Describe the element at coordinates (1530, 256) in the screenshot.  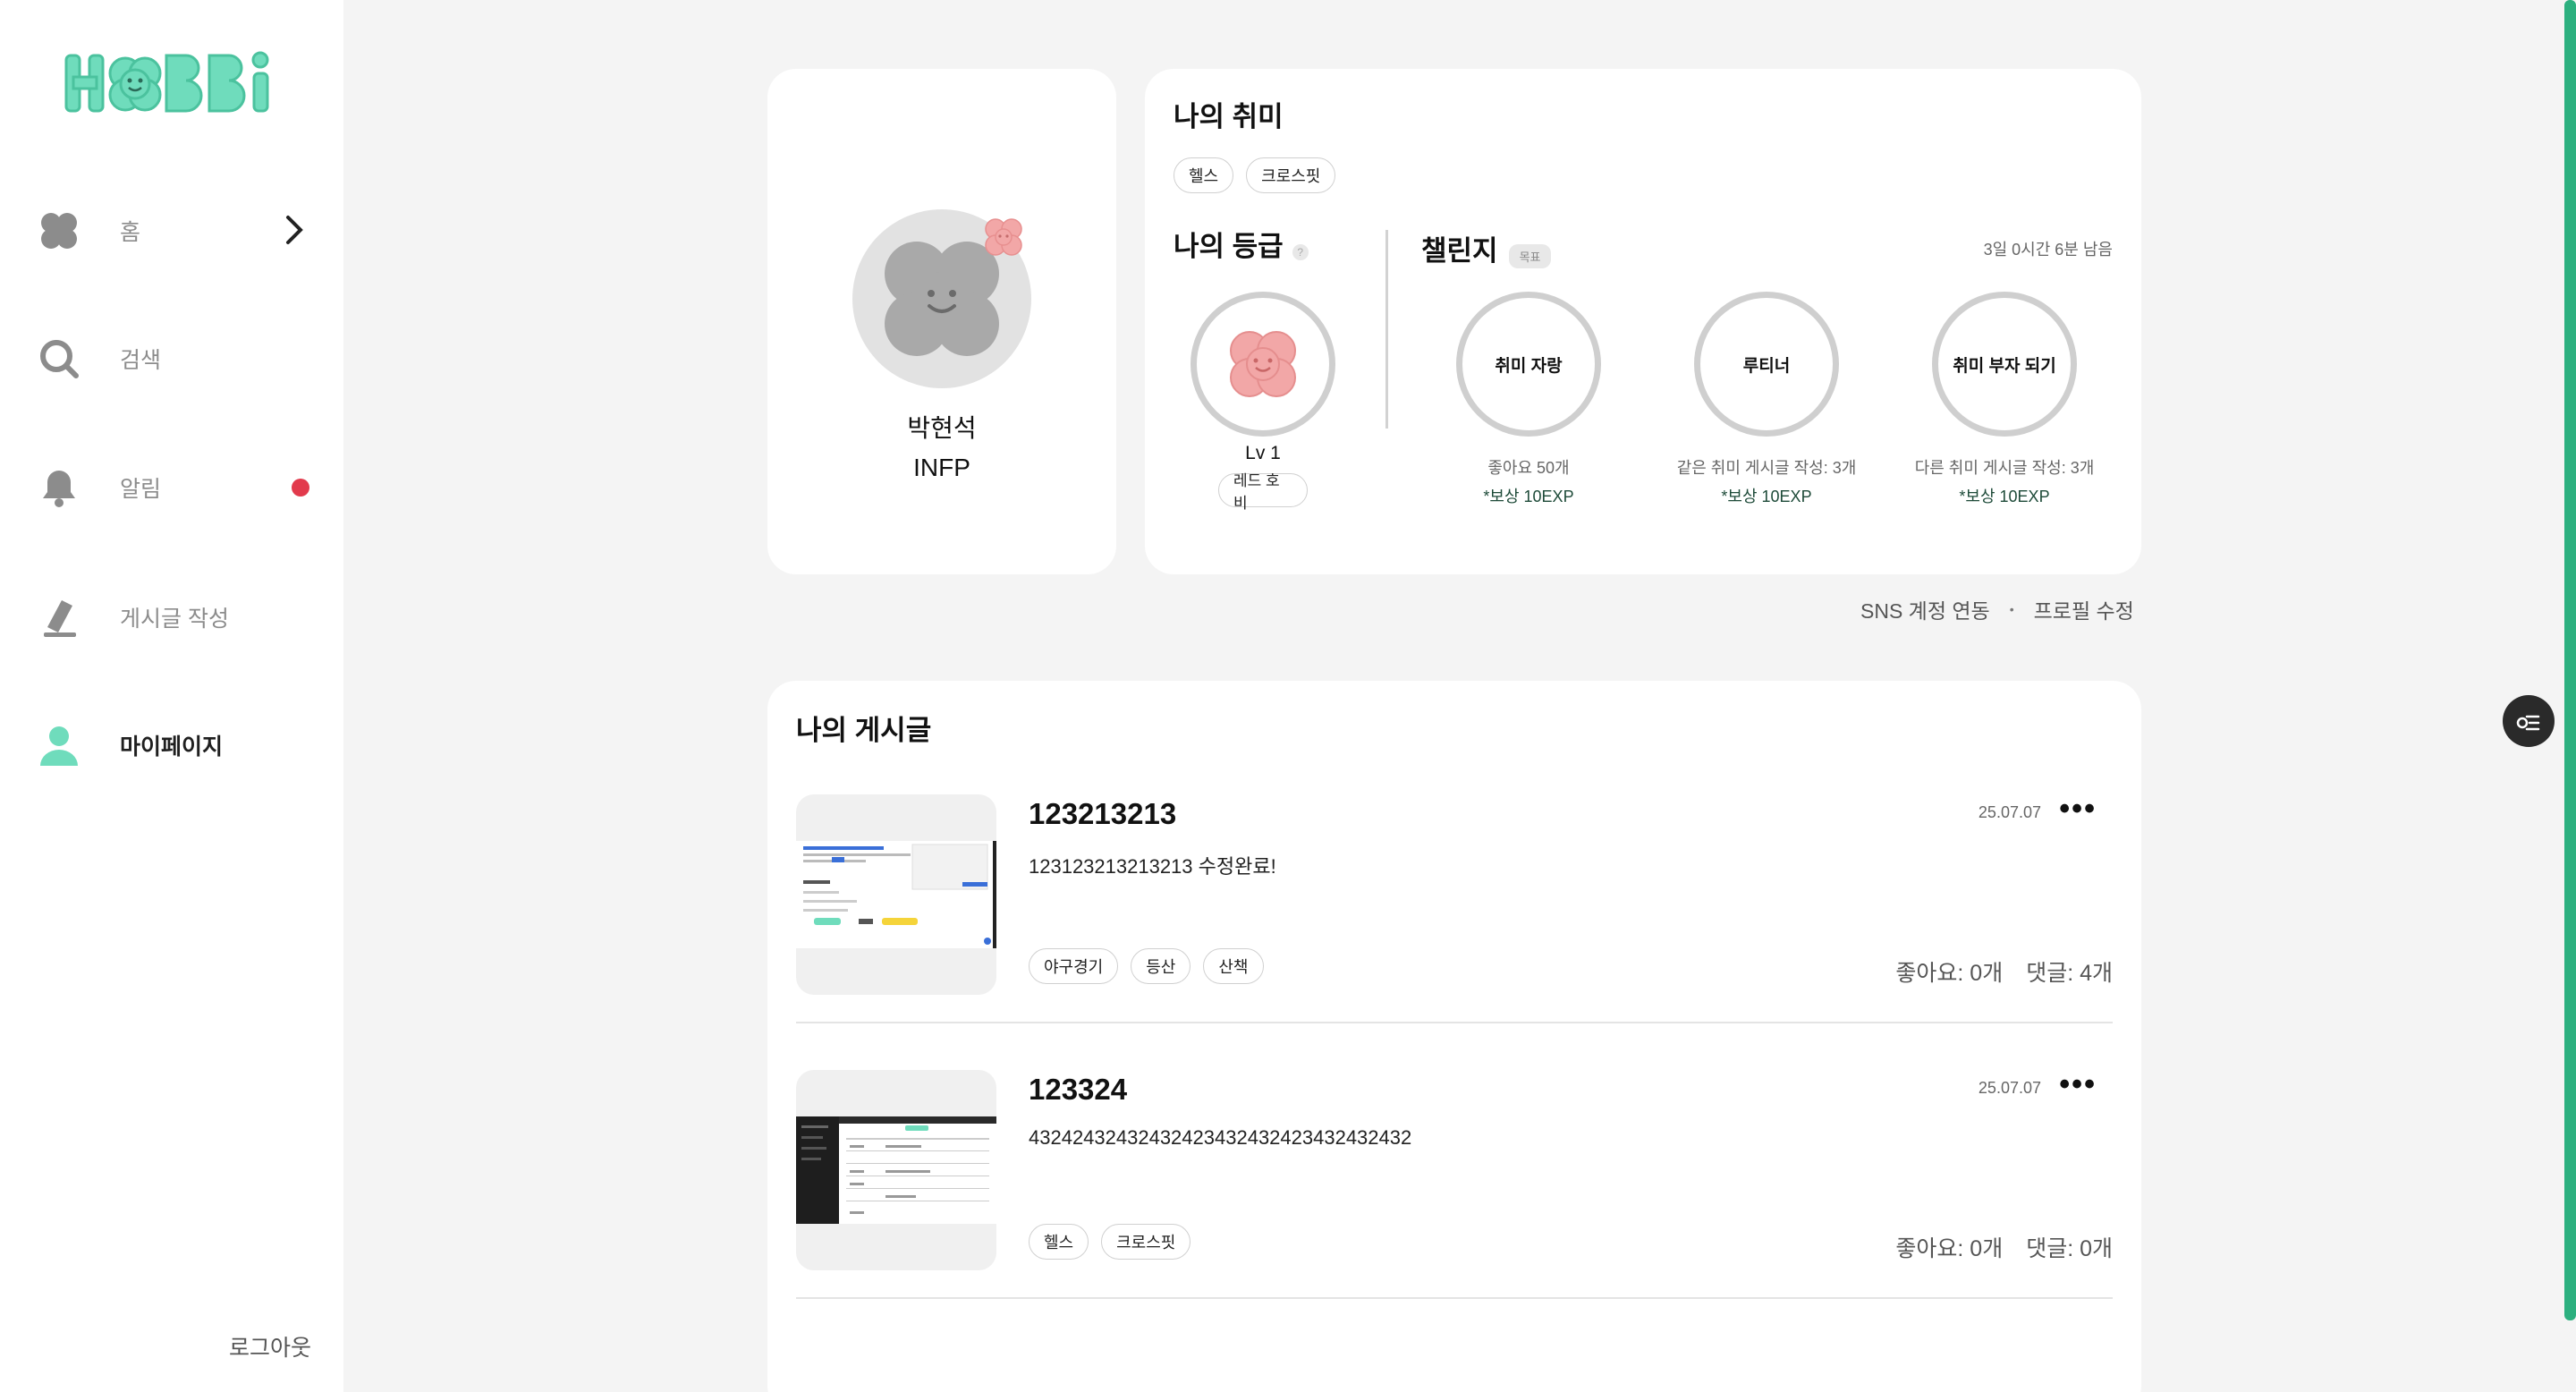
I see `goal-badge: 목표` at that location.